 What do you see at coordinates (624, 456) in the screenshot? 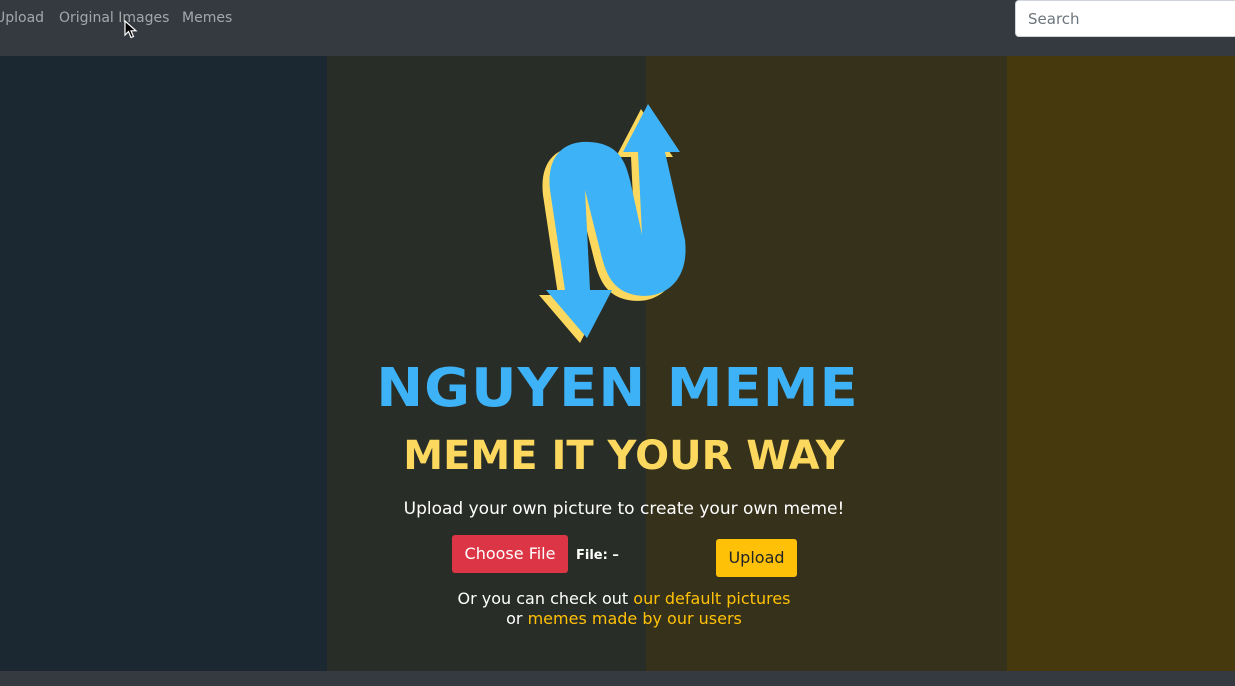
I see `tagline: MEME IT YOUR WAY` at bounding box center [624, 456].